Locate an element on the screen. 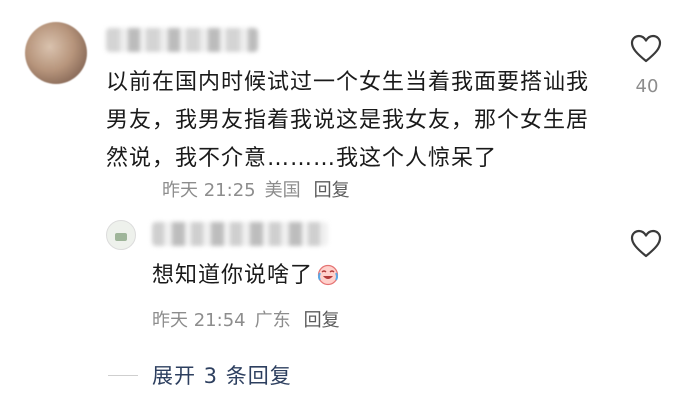  expand-divider is located at coordinates (123, 375).